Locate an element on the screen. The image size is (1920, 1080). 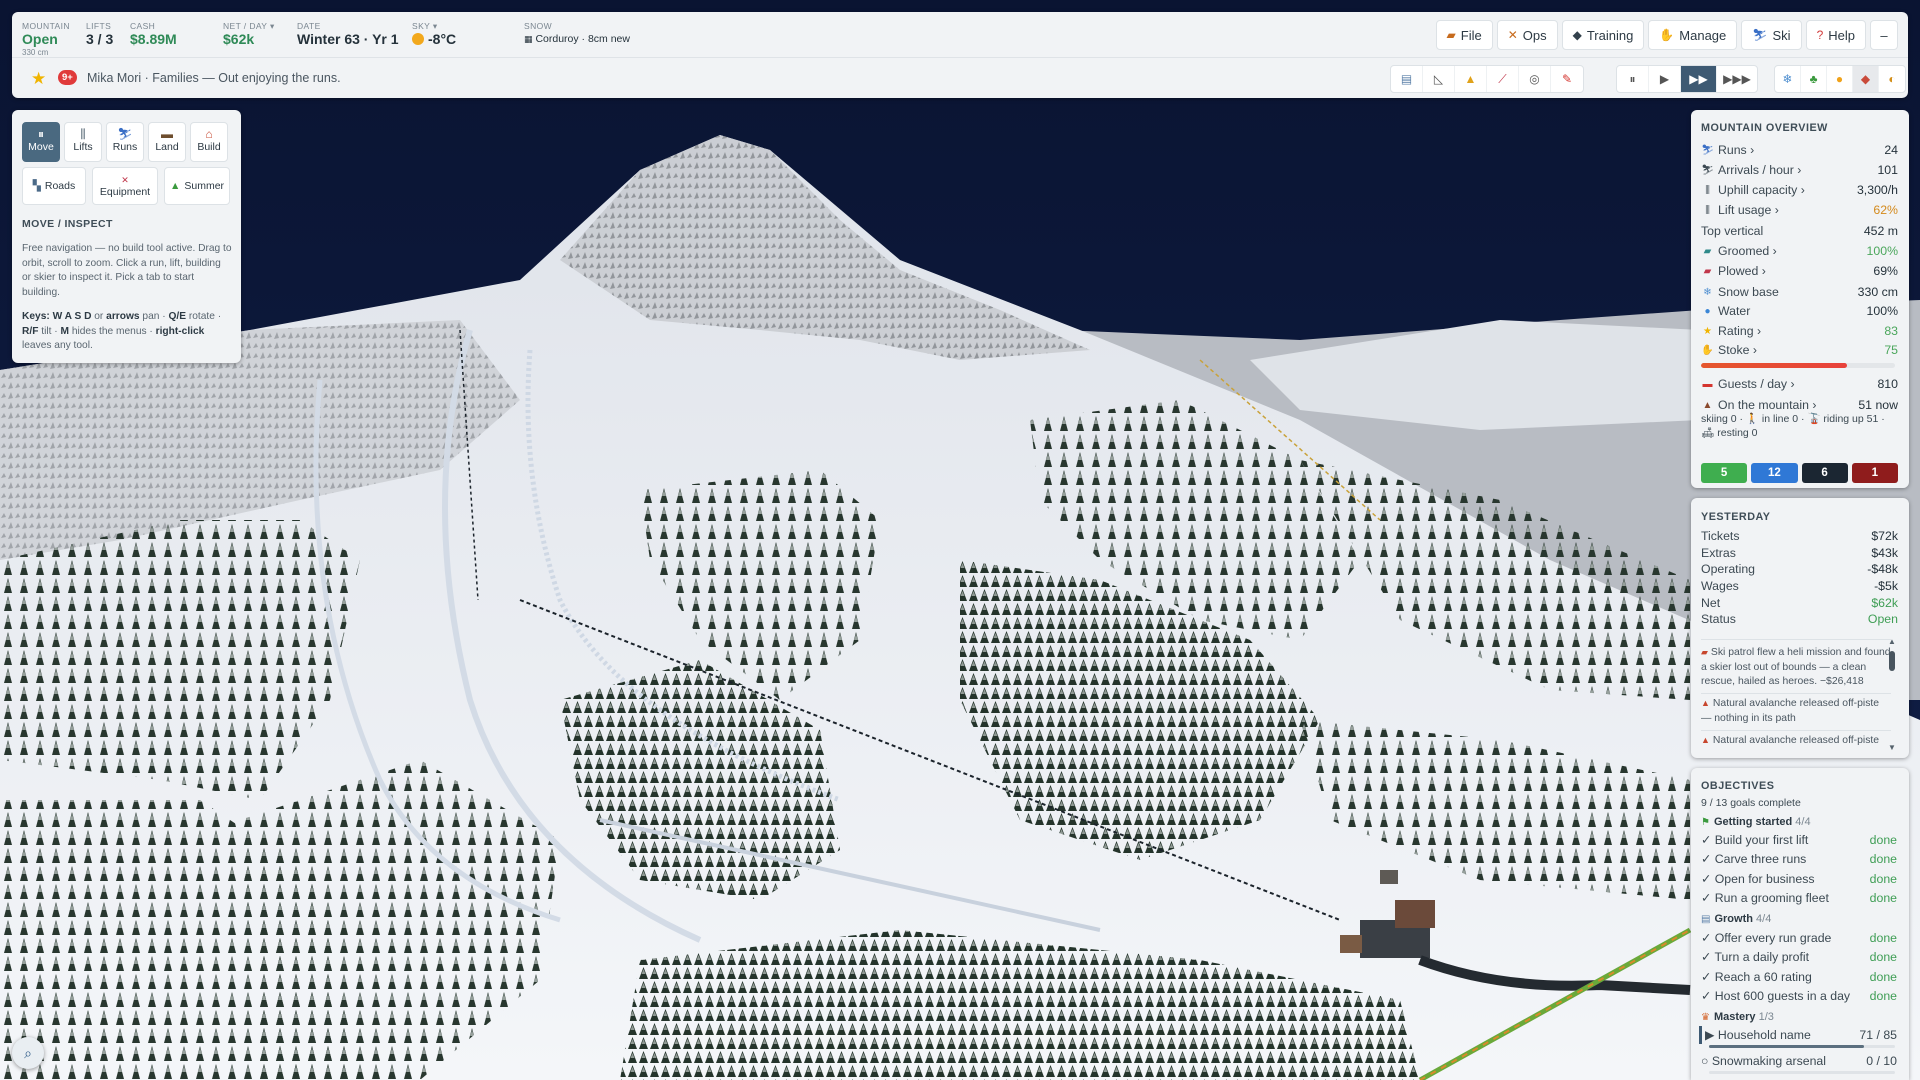
warning-icon: ▲ is located at coordinates (1471, 79).